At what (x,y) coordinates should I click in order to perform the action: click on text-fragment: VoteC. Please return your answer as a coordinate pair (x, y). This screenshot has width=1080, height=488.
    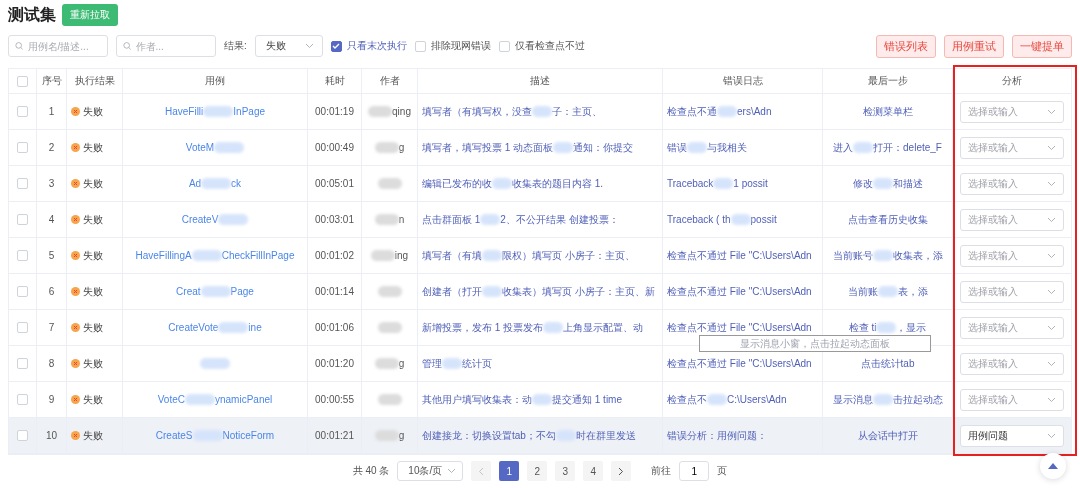
    Looking at the image, I should click on (171, 399).